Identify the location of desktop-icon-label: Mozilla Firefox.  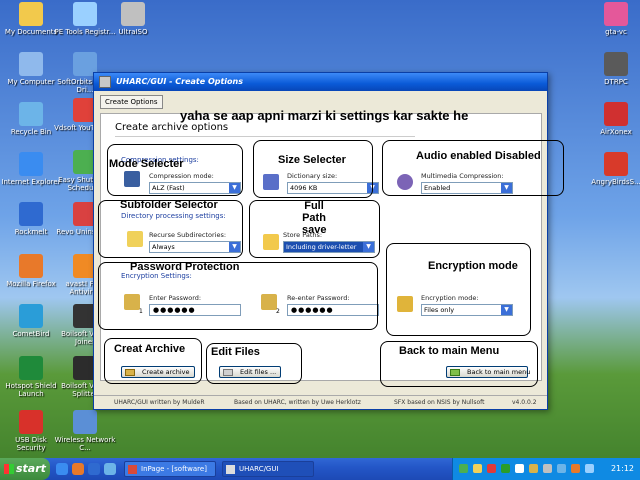
(31, 284).